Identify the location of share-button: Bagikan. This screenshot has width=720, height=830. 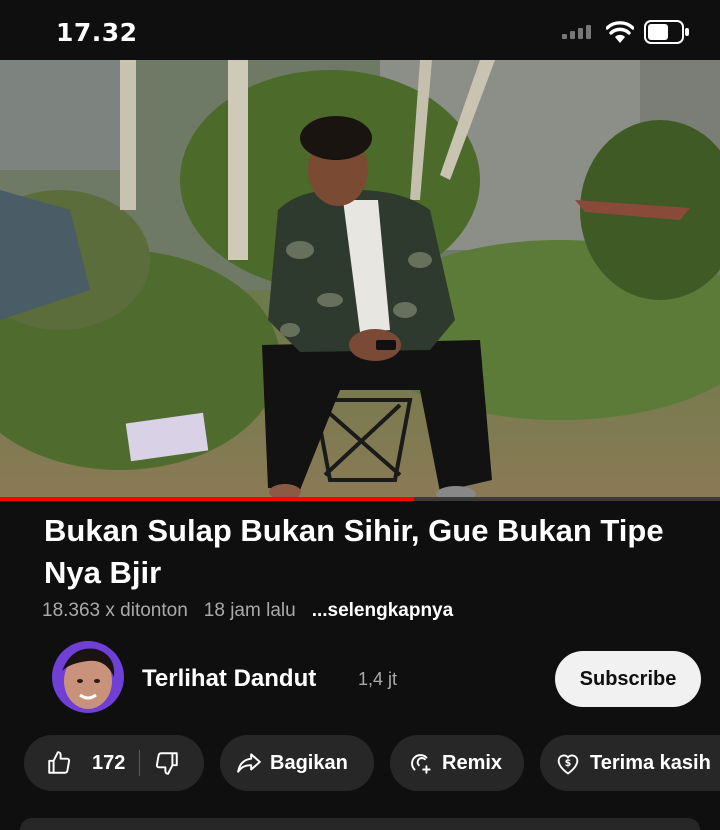
(297, 763).